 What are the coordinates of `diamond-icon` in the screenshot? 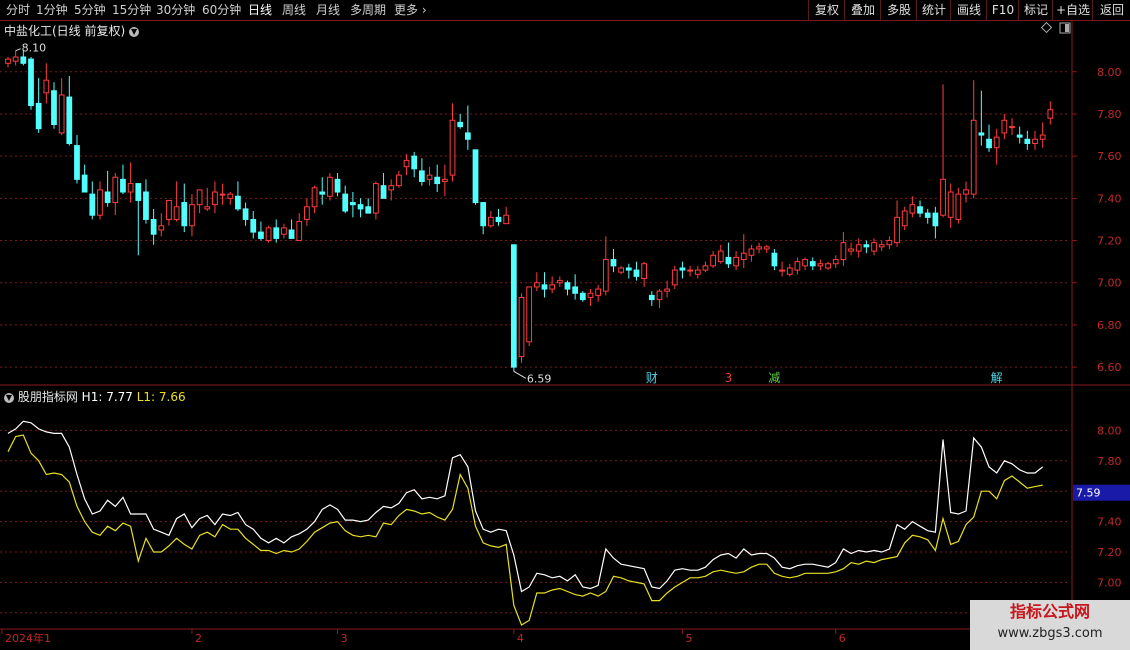 It's located at (1046, 27).